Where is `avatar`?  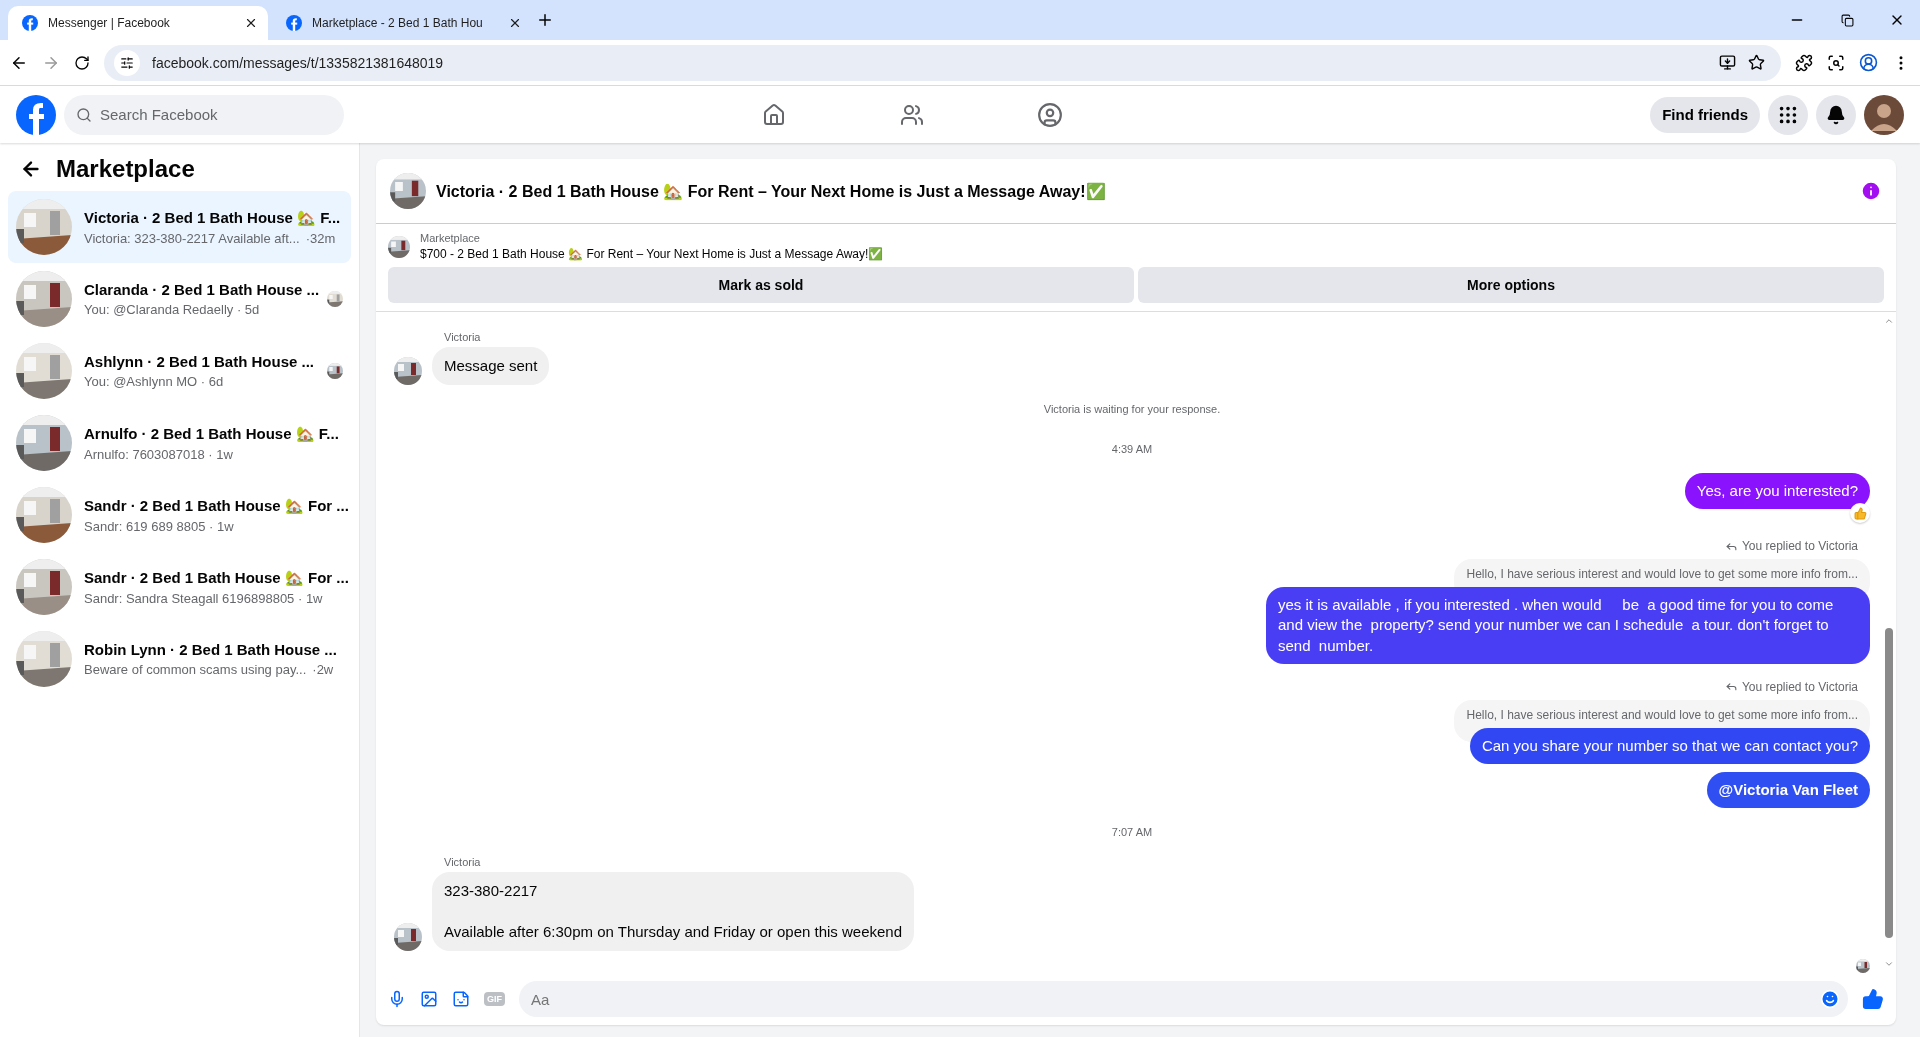 avatar is located at coordinates (1884, 114).